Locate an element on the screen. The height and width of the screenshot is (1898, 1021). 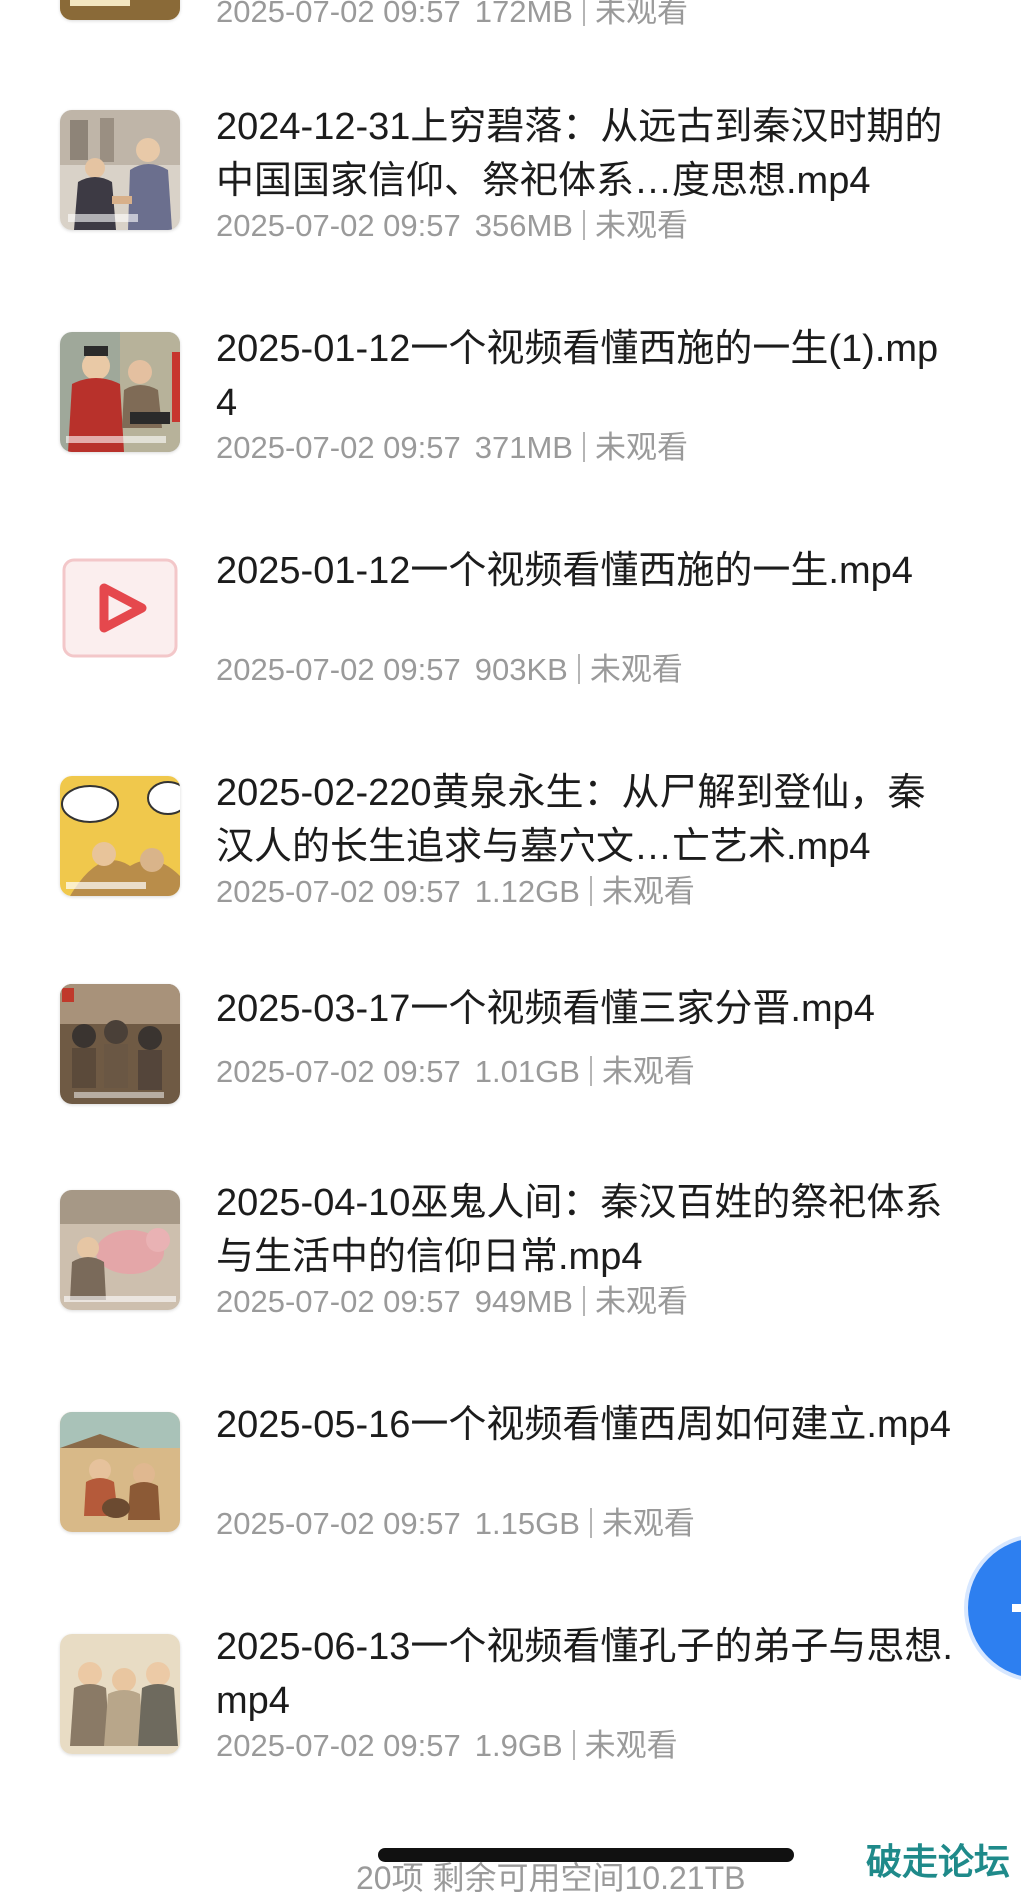
watermark-logo: 破走论坛 is located at coordinates (938, 1861).